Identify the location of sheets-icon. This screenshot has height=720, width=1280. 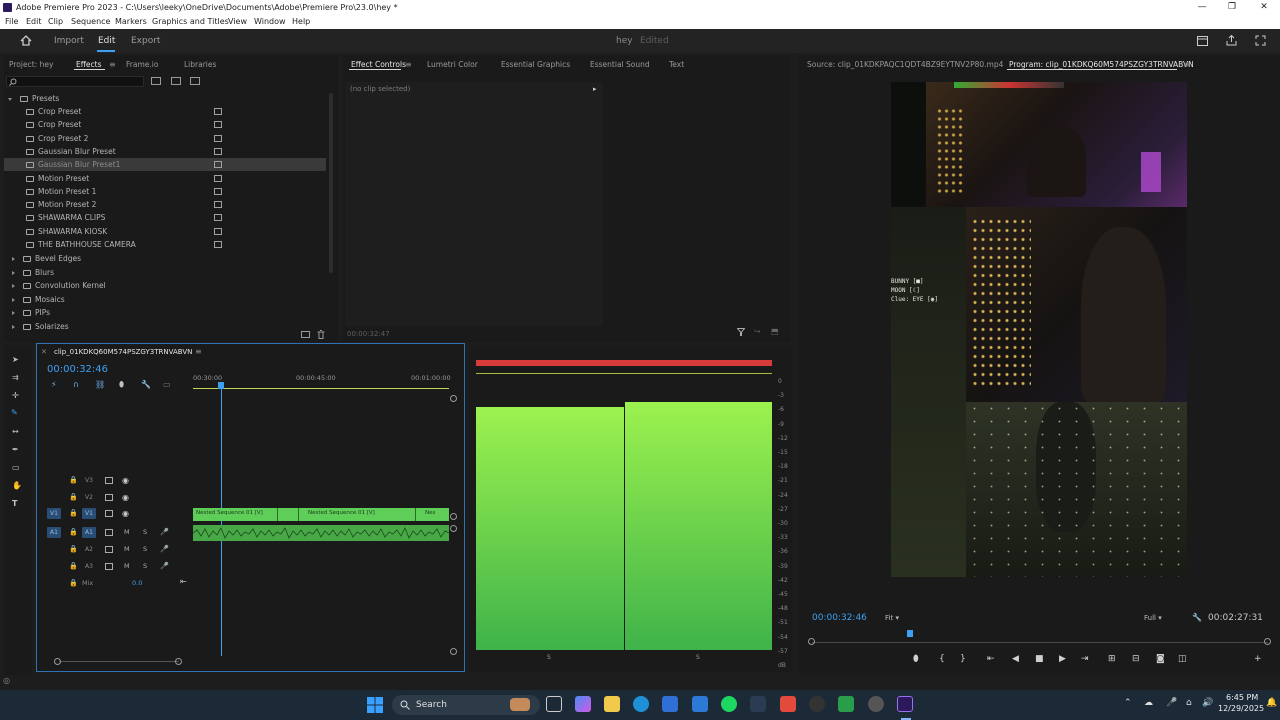
(846, 704).